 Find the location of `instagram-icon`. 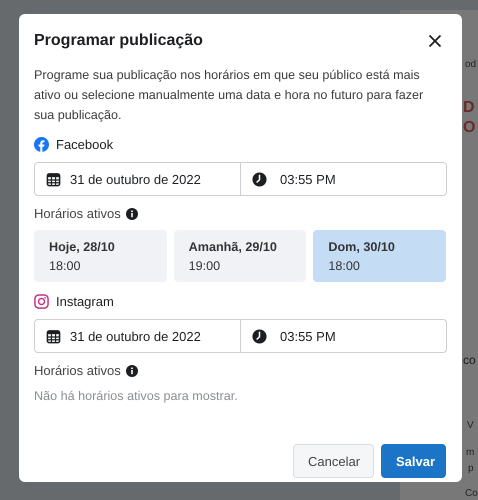

instagram-icon is located at coordinates (41, 301).